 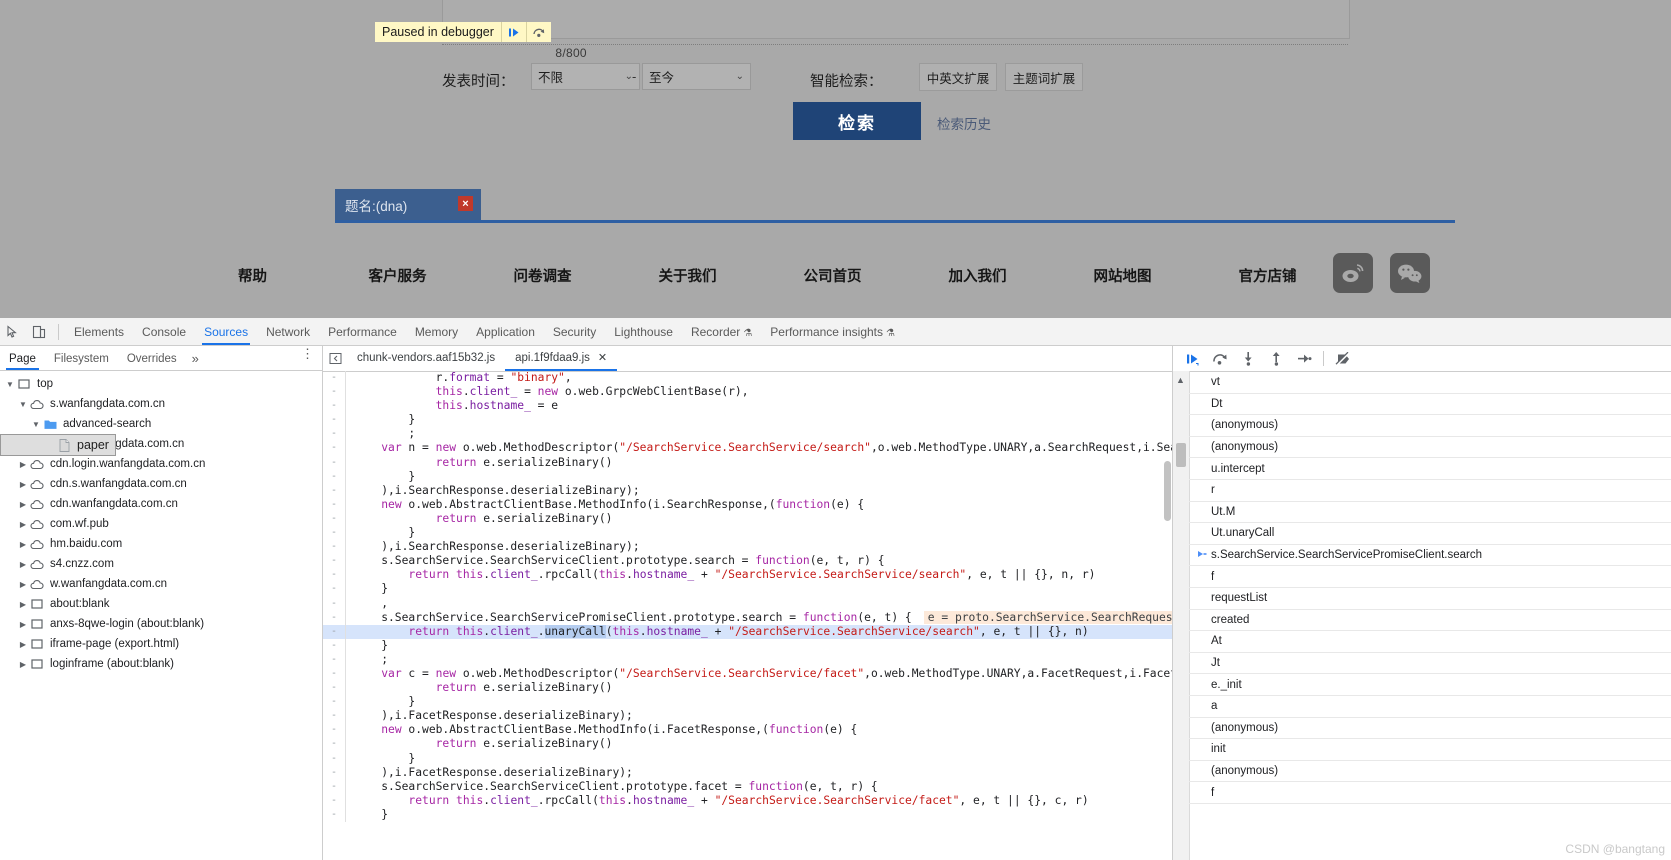 I want to click on file-tree-item: ▶ iframe-page (export.html), so click(x=161, y=644).